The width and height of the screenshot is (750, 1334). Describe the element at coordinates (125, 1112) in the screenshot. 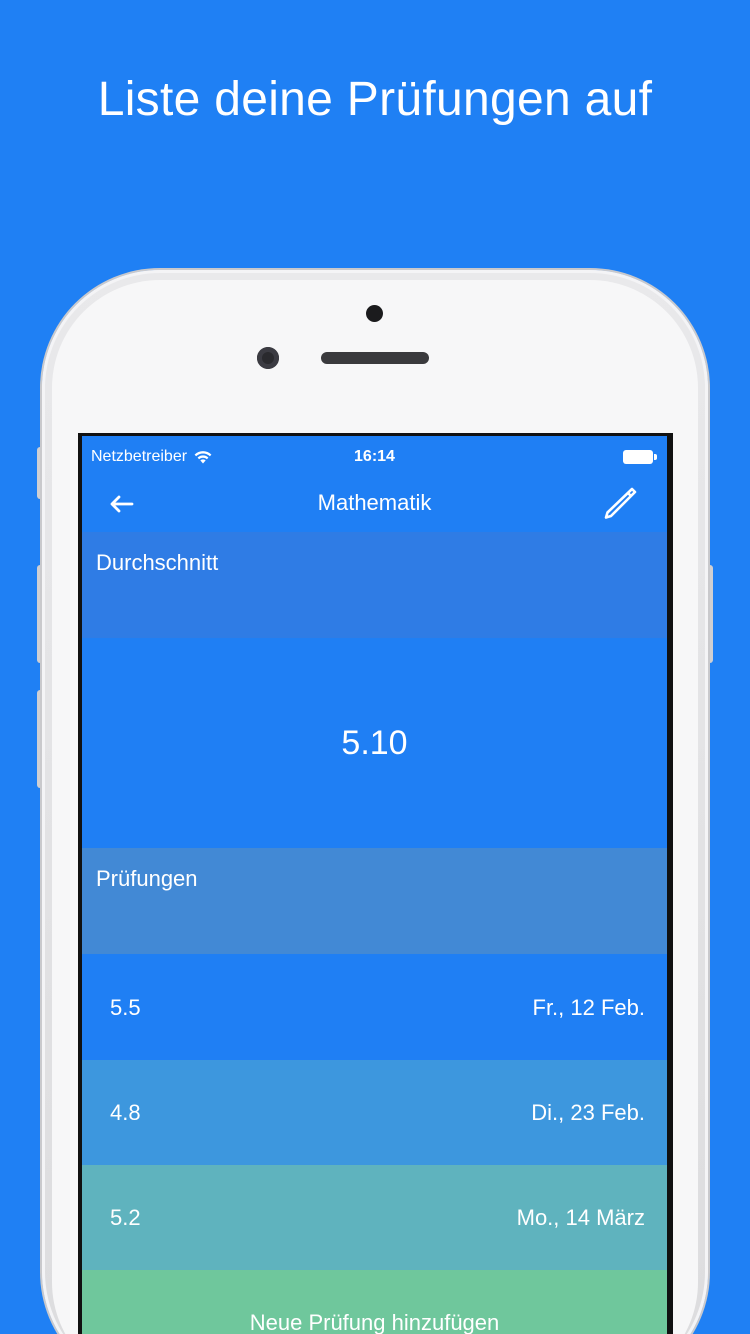

I see `exam-grade: 4.8` at that location.